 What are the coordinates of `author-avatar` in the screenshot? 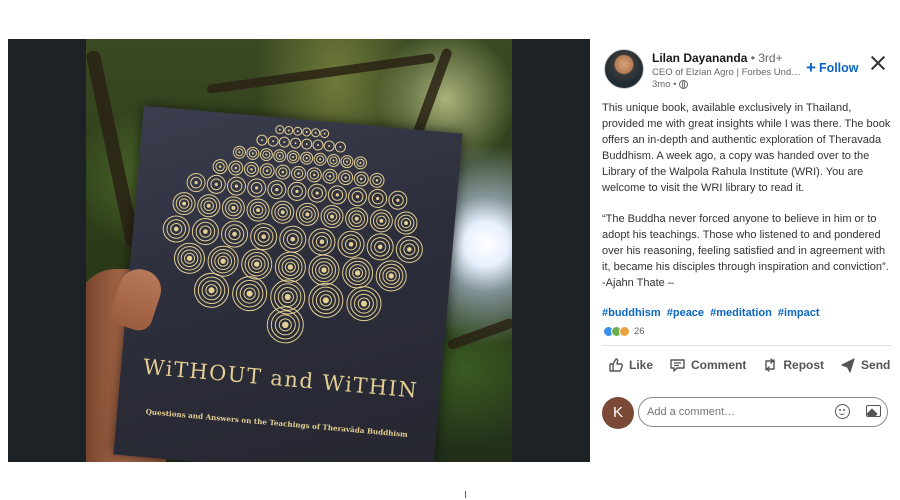 It's located at (624, 69).